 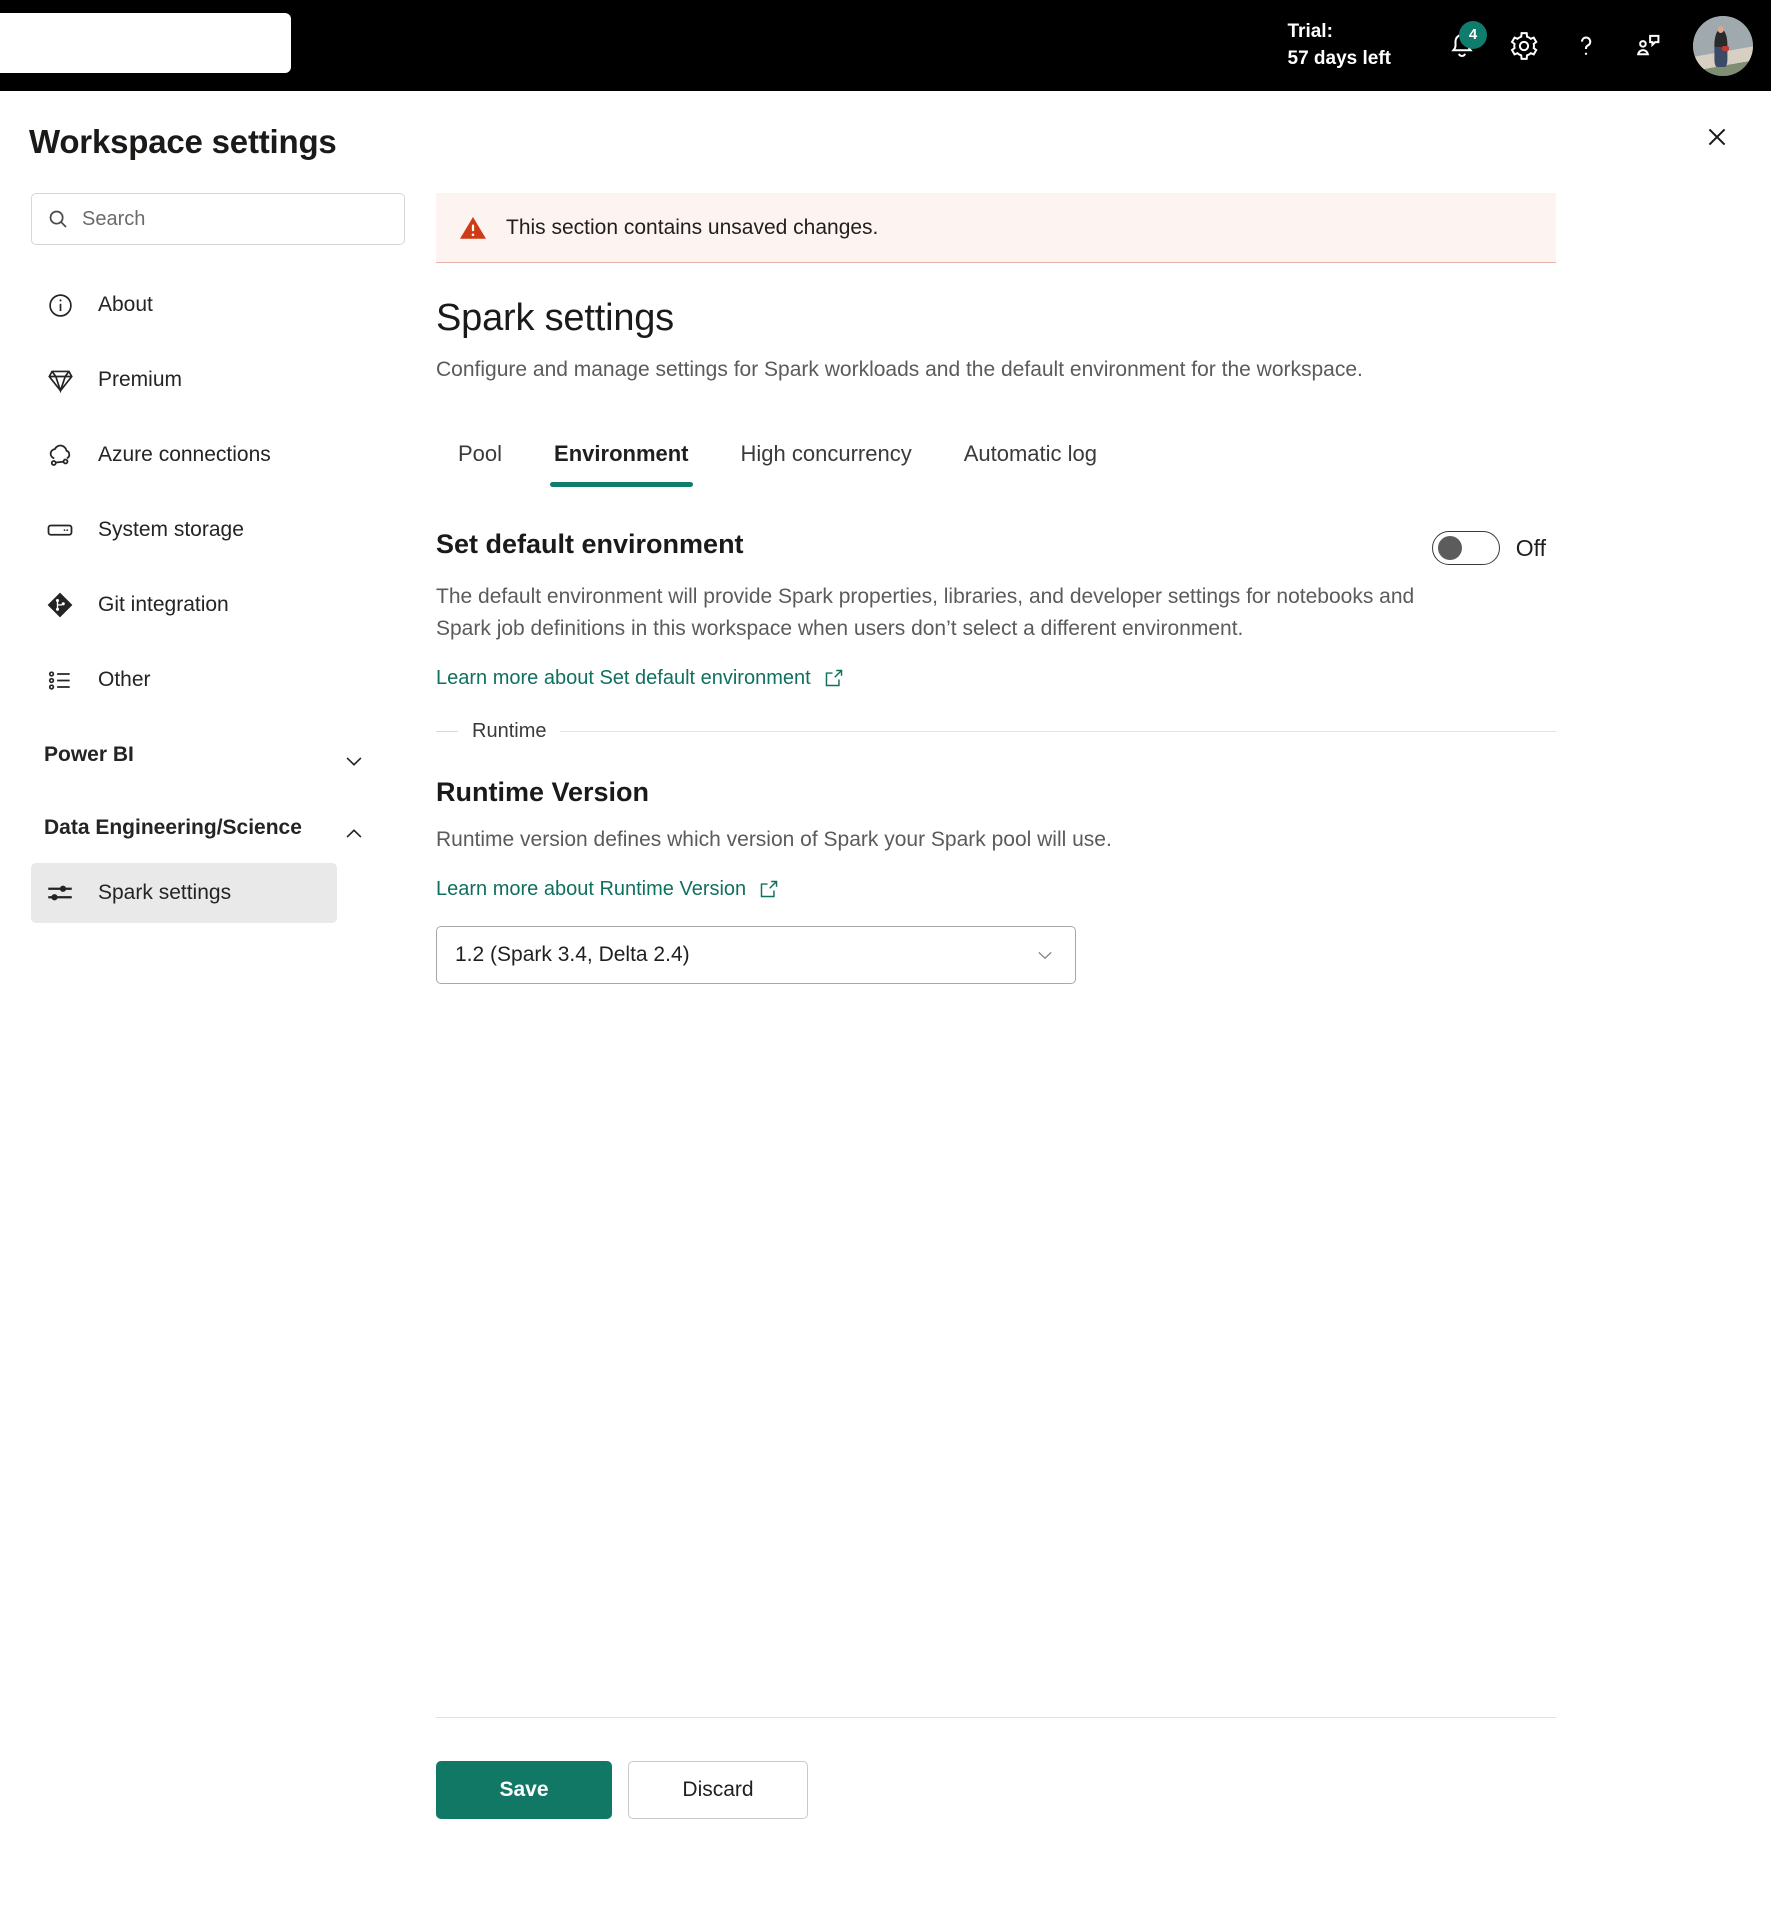 I want to click on search-input, so click(x=236, y=219).